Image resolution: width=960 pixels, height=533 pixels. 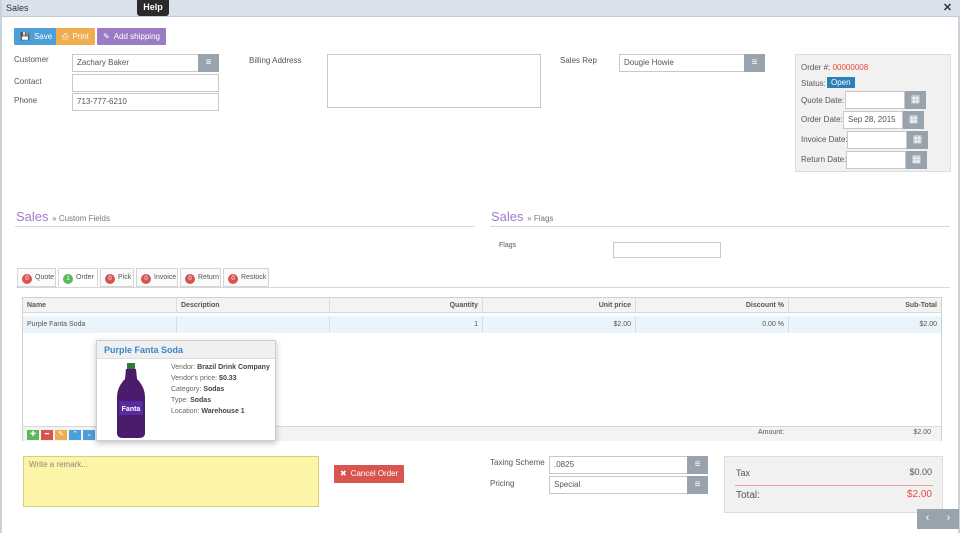 What do you see at coordinates (36, 36) in the screenshot?
I see `save-button: 💾 Save` at bounding box center [36, 36].